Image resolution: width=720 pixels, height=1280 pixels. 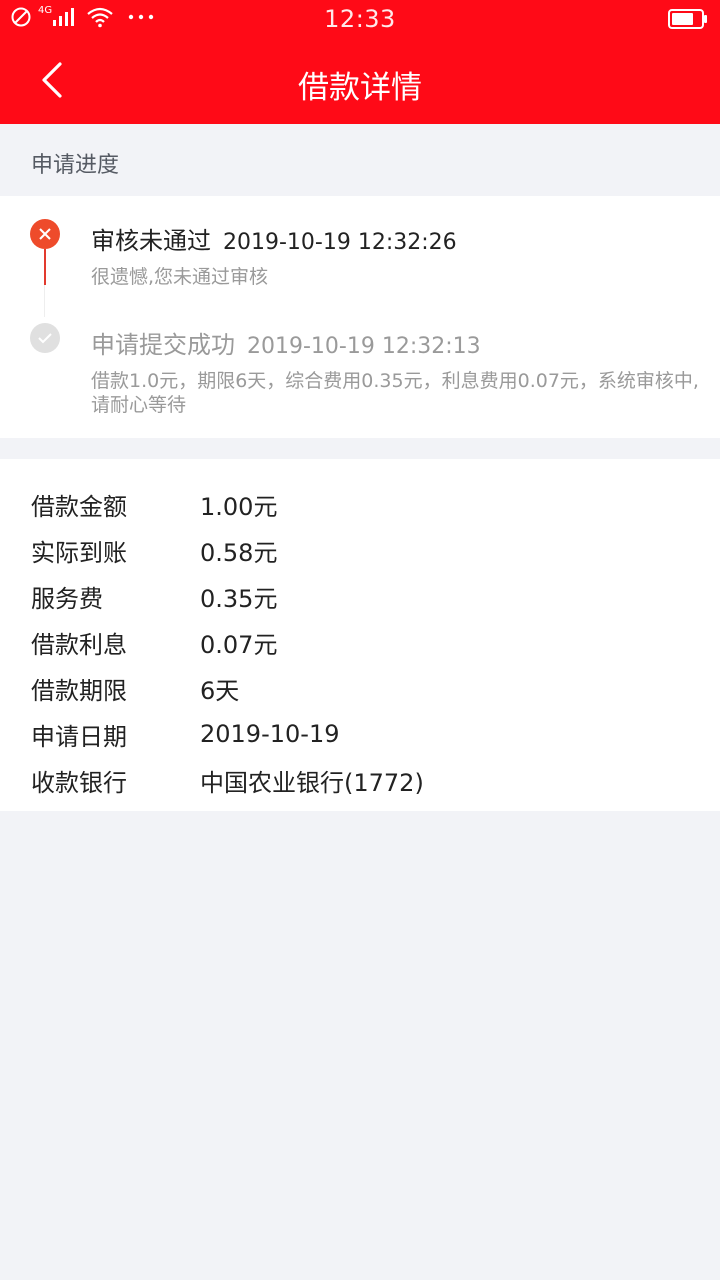 What do you see at coordinates (364, 346) in the screenshot?
I see `step-timestamp: 2019-10-19 12:32:13` at bounding box center [364, 346].